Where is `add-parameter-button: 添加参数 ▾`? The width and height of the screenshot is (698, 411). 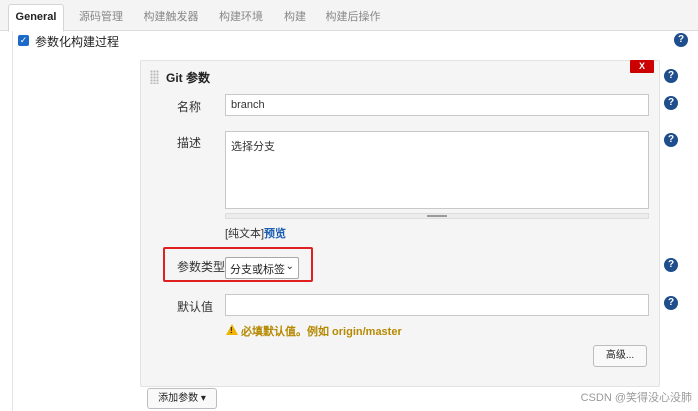
add-parameter-button: 添加参数 ▾ is located at coordinates (182, 398).